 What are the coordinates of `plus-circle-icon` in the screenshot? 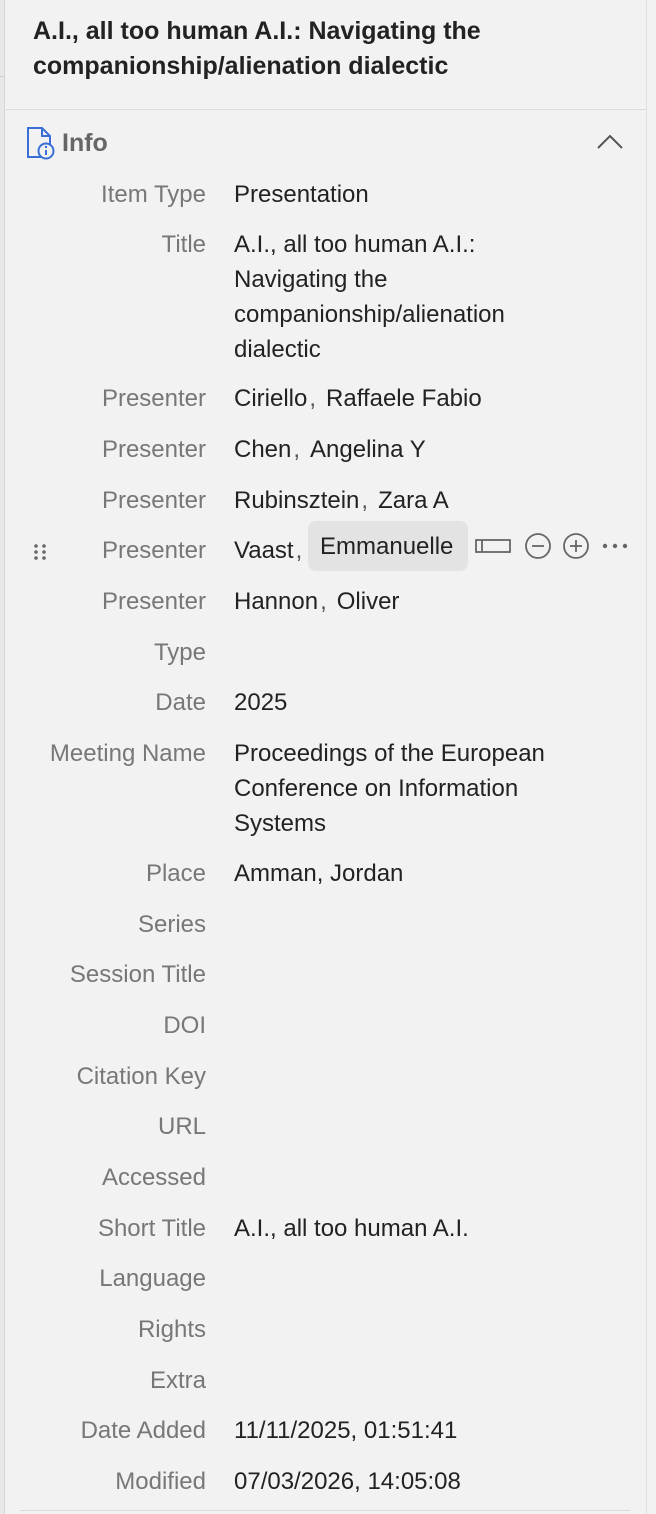 It's located at (576, 546).